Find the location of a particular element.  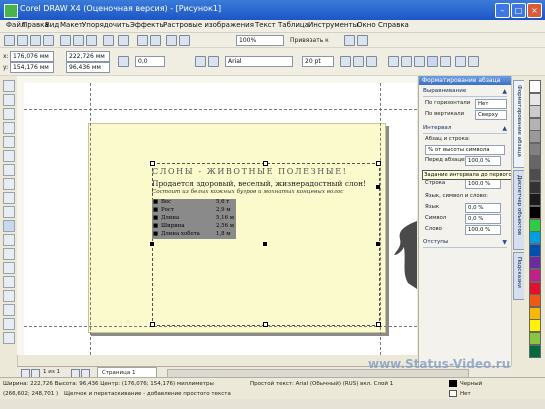

maximize-button: □ is located at coordinates (518, 10).